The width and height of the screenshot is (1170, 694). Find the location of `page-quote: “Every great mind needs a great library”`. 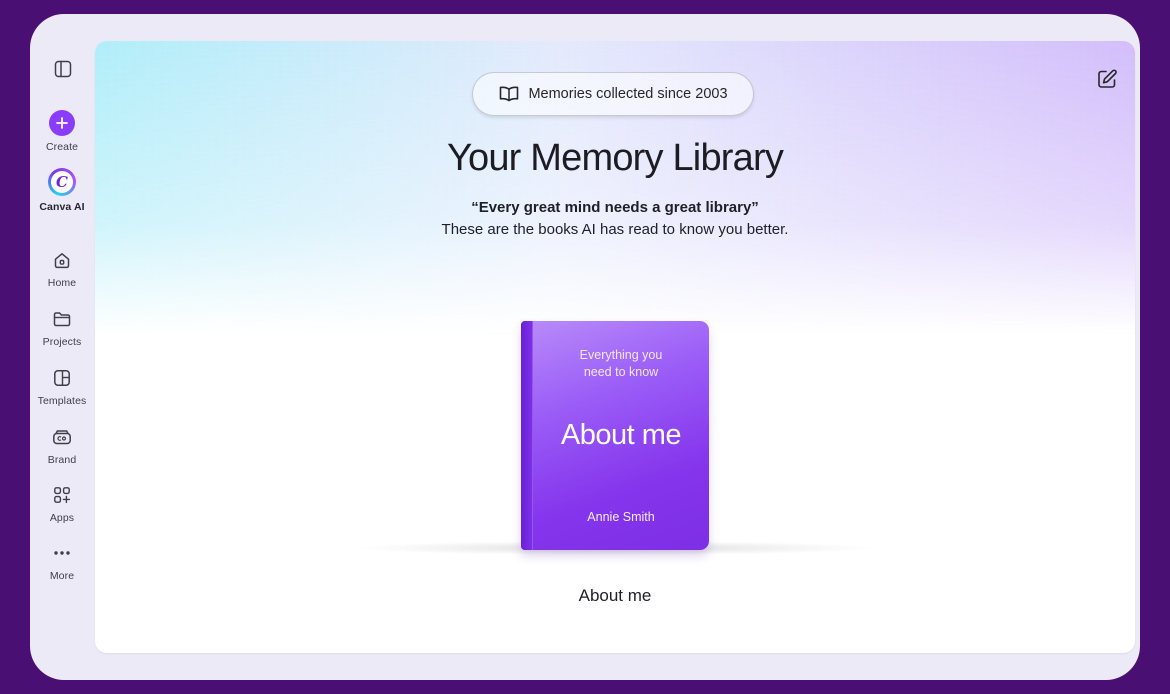

page-quote: “Every great mind needs a great library” is located at coordinates (615, 207).